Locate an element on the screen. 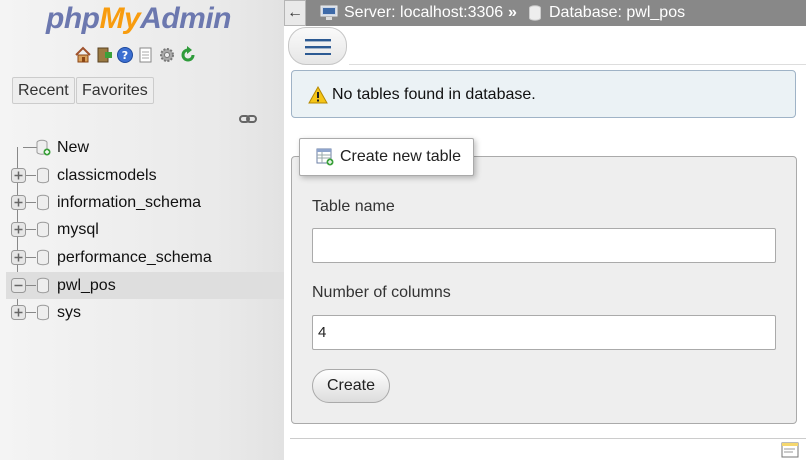 This screenshot has width=806, height=460. tree-item-classicmodels: classicmodels is located at coordinates (145, 175).